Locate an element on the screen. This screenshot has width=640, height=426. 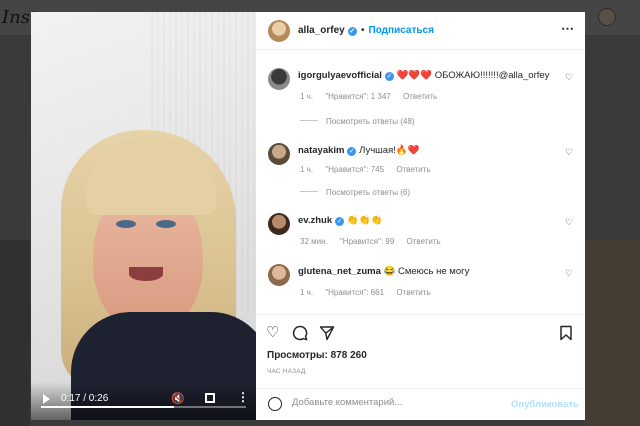
view-replies-label: Посмотреть ответы (6) is located at coordinates (368, 192).